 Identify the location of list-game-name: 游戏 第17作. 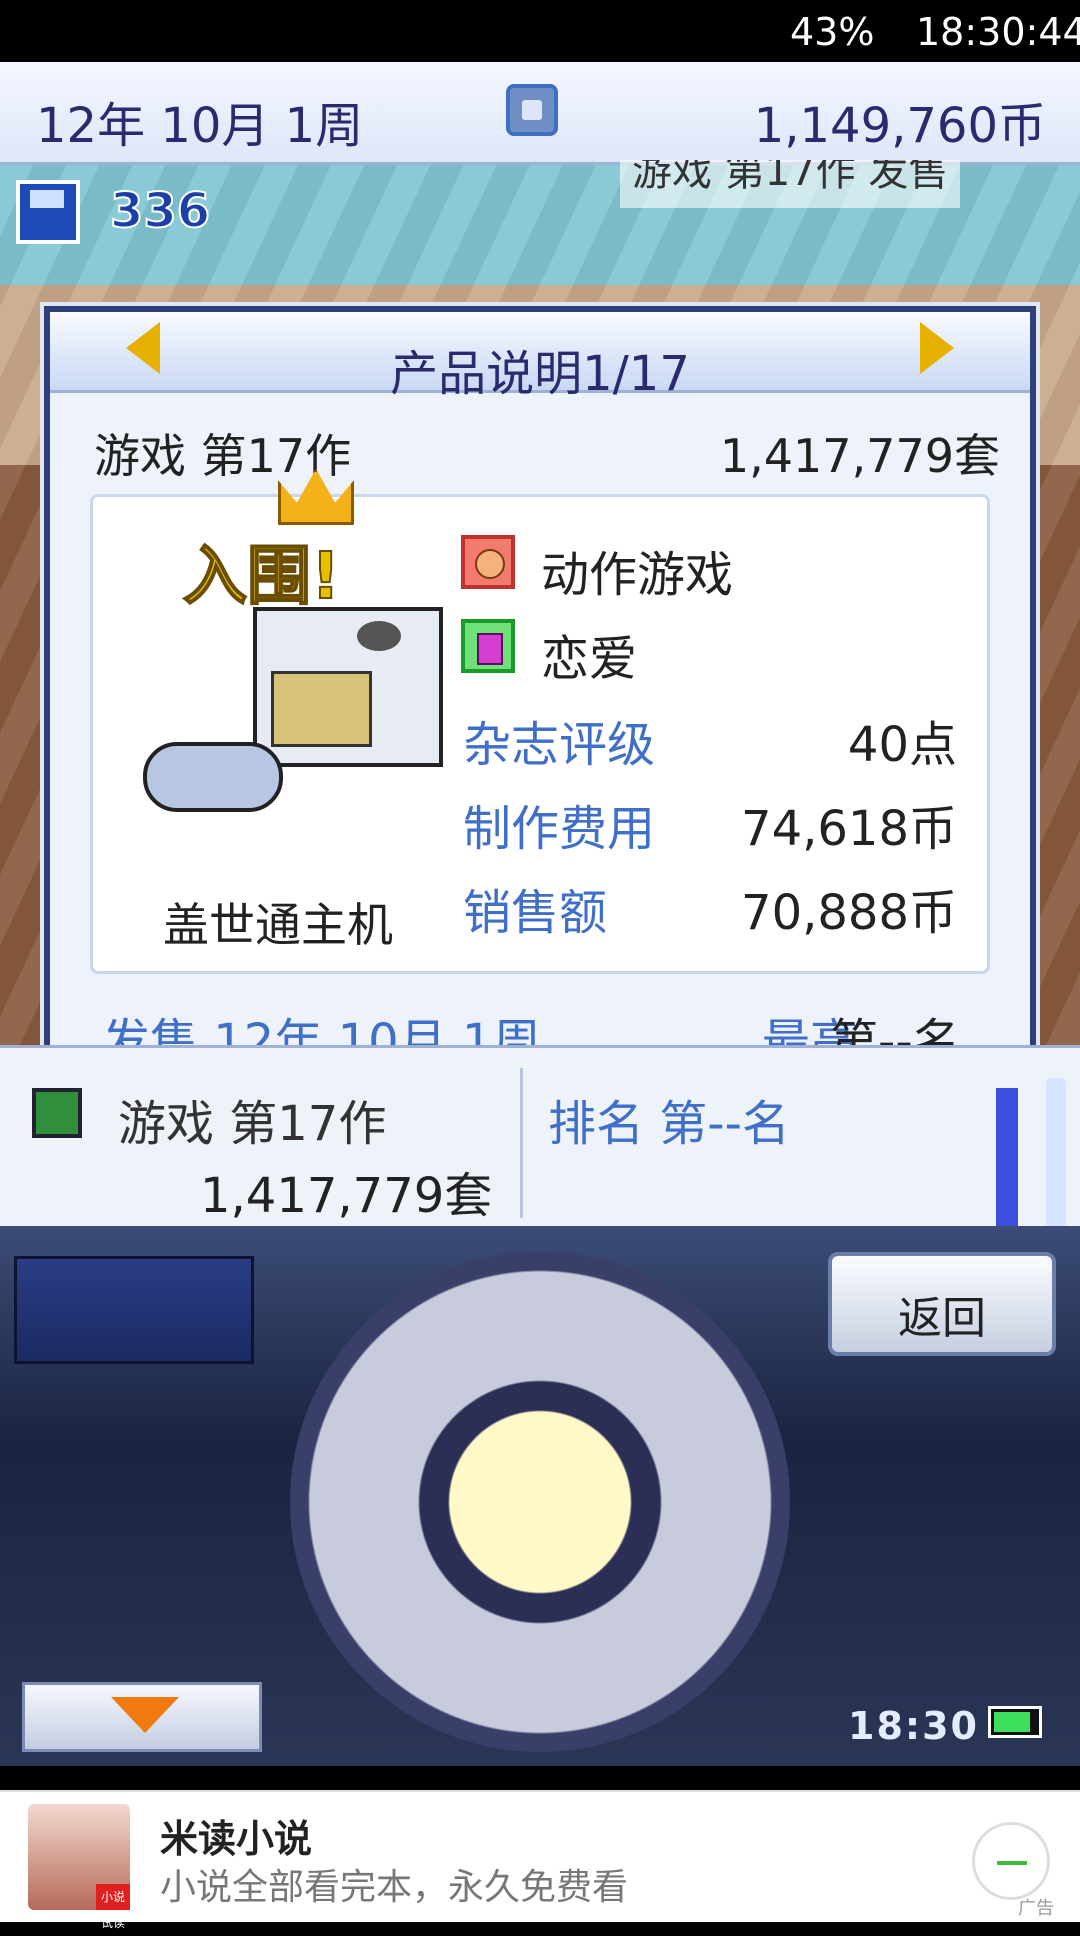
(252, 1124).